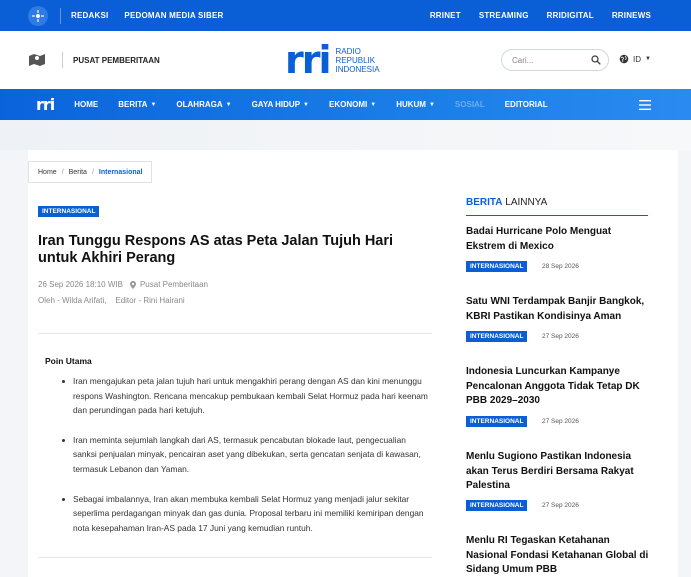 The width and height of the screenshot is (691, 577). Describe the element at coordinates (570, 15) in the screenshot. I see `top-link-rridigital: RRIDIGITAL` at that location.